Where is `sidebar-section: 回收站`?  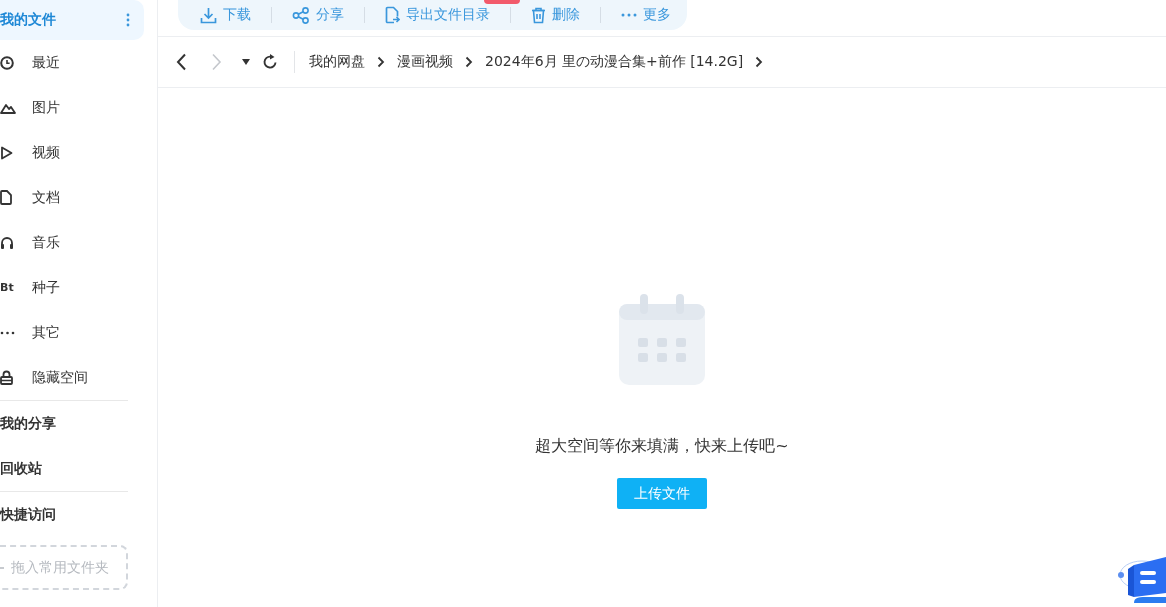 sidebar-section: 回收站 is located at coordinates (78, 468).